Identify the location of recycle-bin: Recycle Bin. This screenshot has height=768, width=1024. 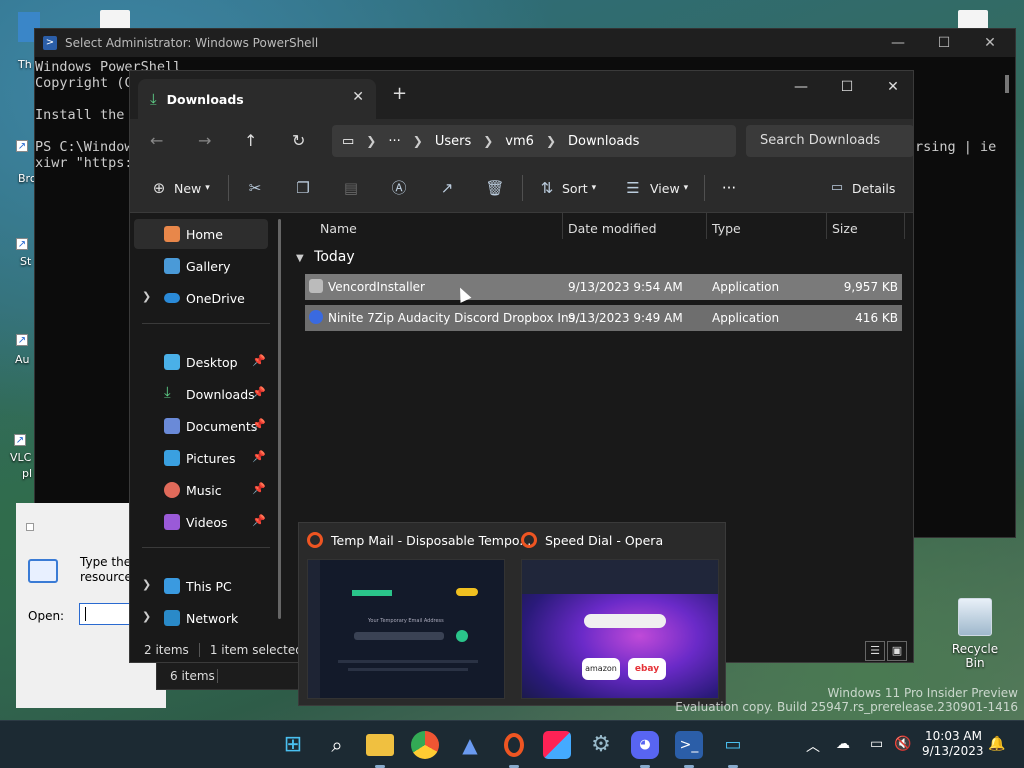
(975, 634).